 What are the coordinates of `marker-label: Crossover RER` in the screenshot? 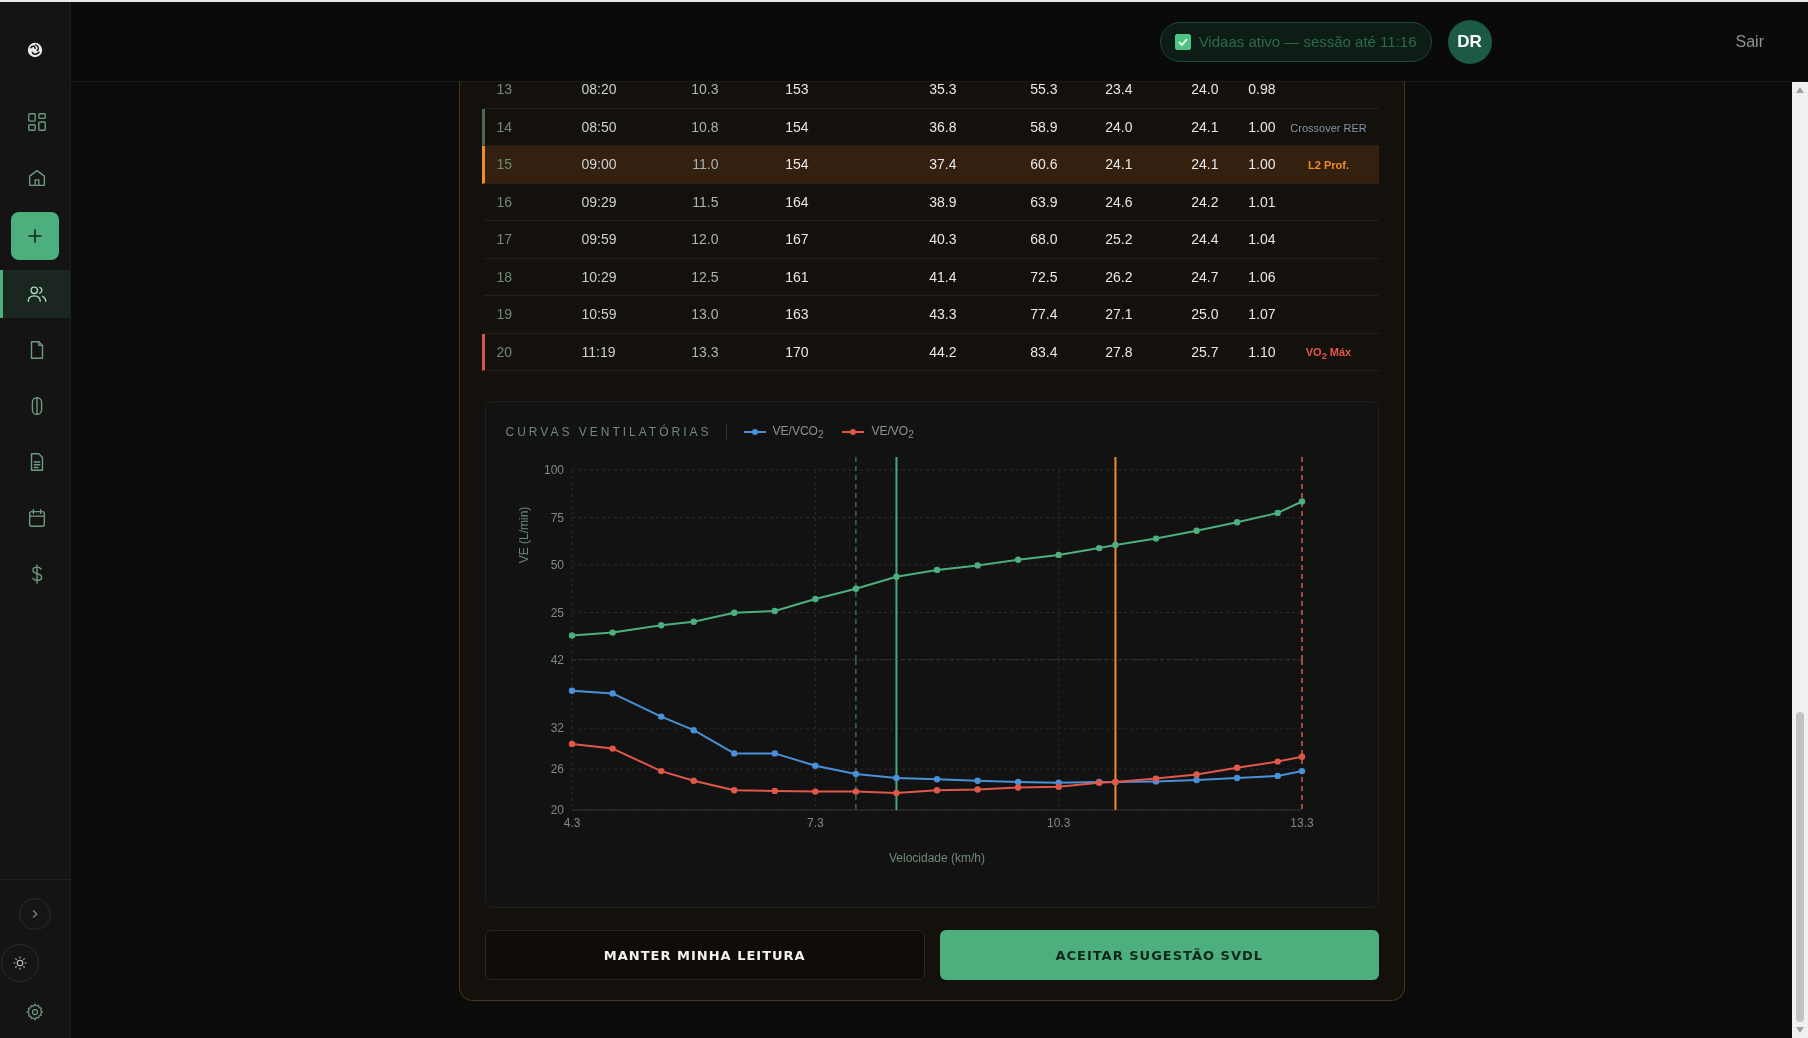 It's located at (1328, 127).